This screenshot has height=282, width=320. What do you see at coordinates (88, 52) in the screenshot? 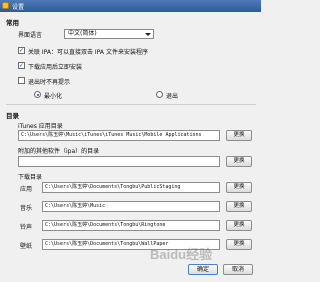
I see `associate-ipa-label: 关联 IPA：可以直接双击 IPA 文件来安装程序` at bounding box center [88, 52].